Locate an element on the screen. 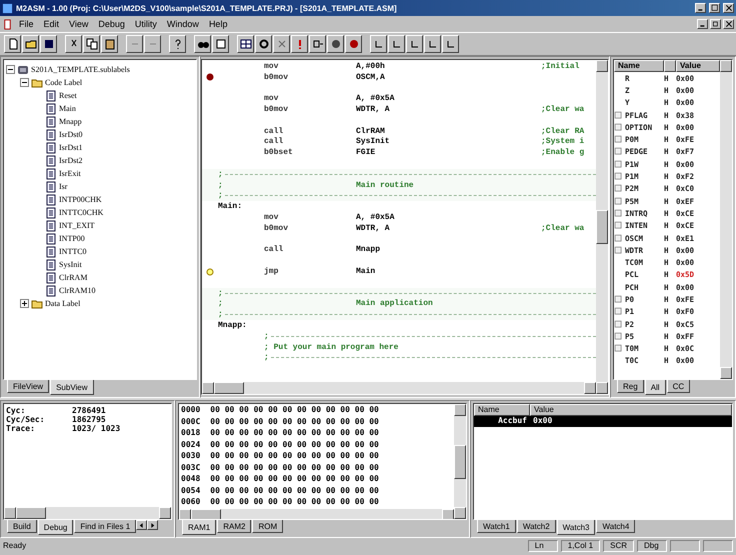  menu-item: View is located at coordinates (78, 24).